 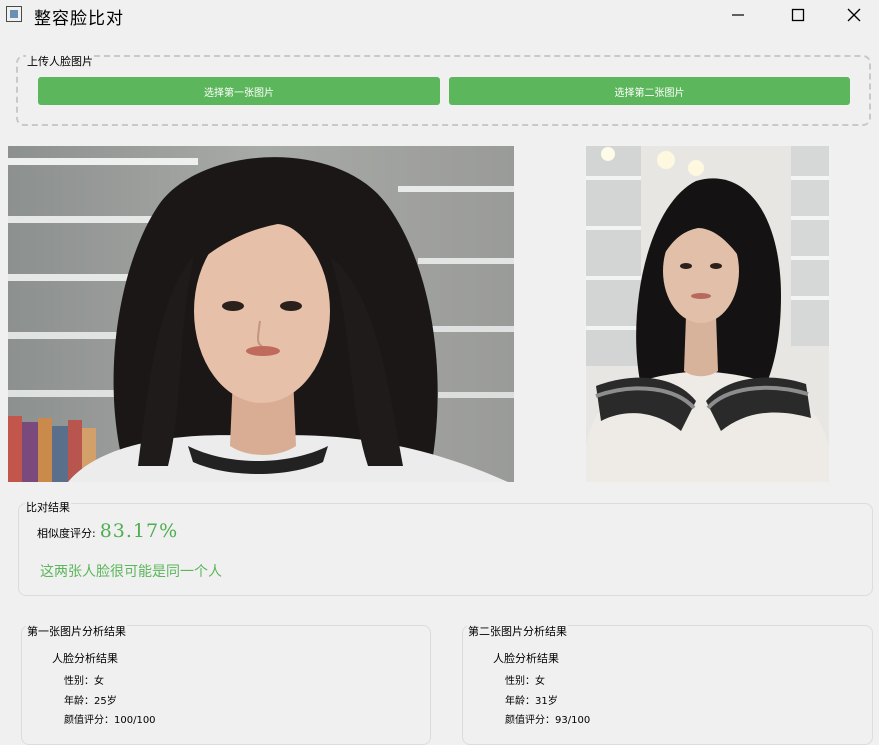 I want to click on upload-group: 上传人脸图片 选择第一张图片 选择第二张图片, so click(x=443, y=89).